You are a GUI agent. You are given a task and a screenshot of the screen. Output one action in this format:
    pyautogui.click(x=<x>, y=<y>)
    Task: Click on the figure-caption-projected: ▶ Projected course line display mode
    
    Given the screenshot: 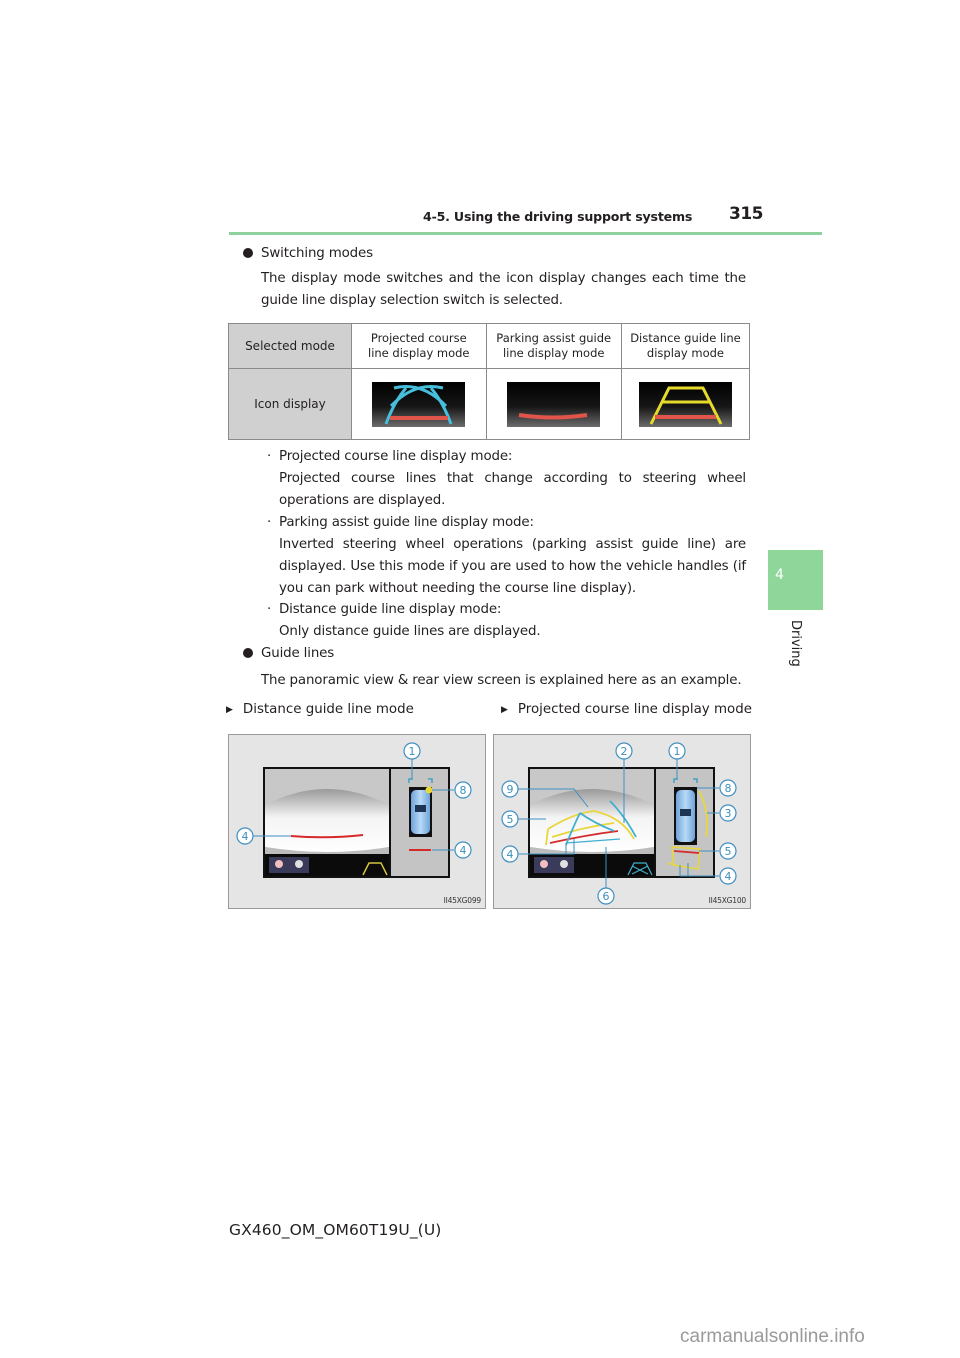 What is the action you would take?
    pyautogui.click(x=626, y=709)
    